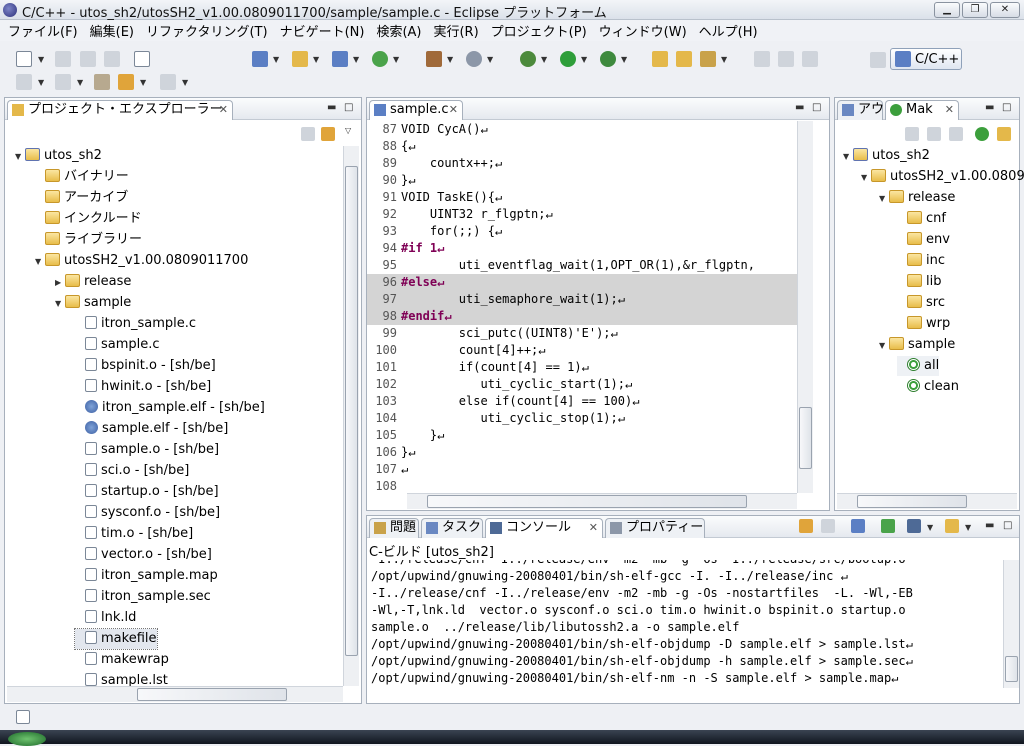  Describe the element at coordinates (398, 30) in the screenshot. I see `menu-search: 検索(A)` at that location.